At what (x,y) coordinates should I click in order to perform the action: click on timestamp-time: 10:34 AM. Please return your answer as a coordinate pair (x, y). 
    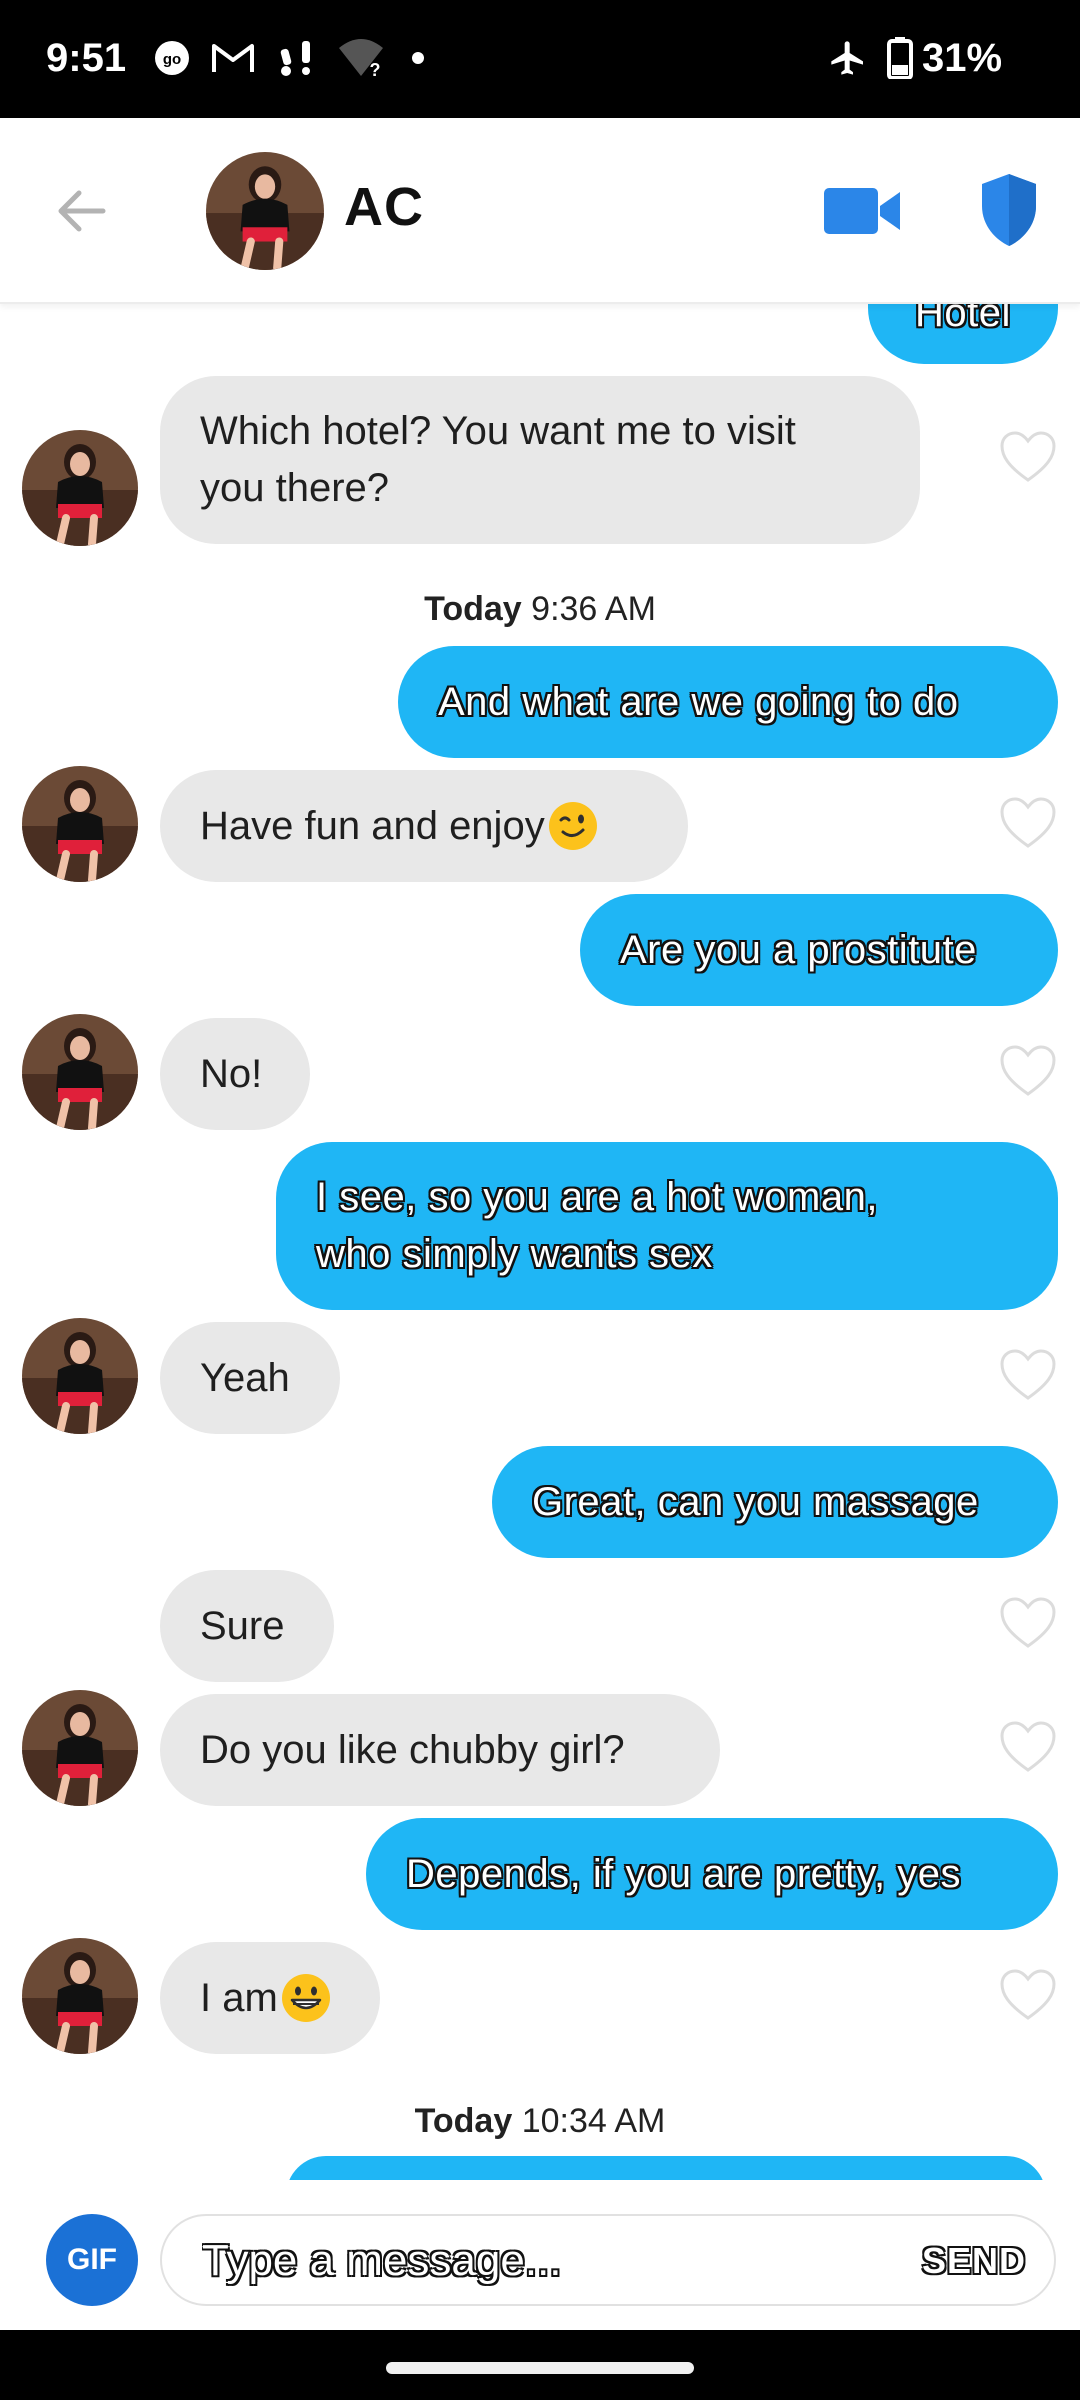
    Looking at the image, I should click on (593, 2121).